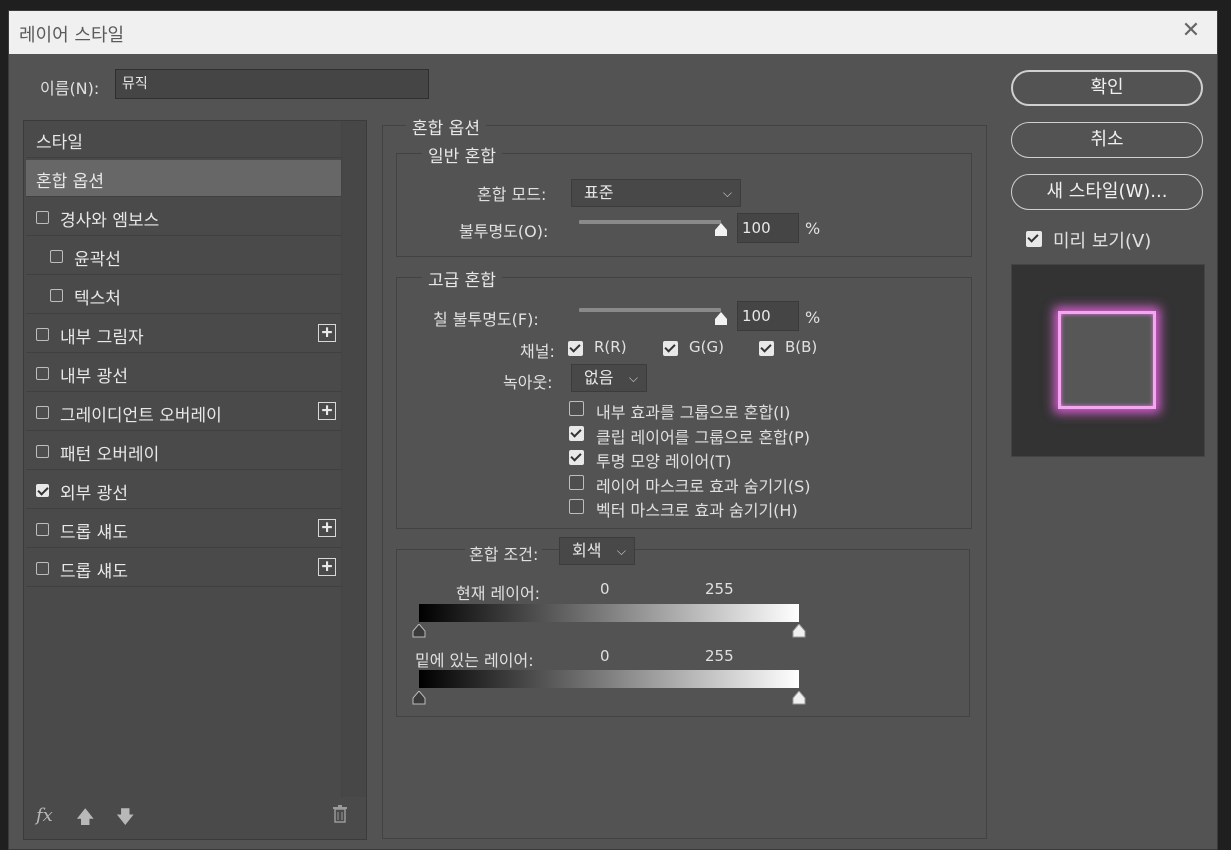 The image size is (1231, 850). I want to click on underlying-layer-label: 밑에 있는 레이어:, so click(474, 660).